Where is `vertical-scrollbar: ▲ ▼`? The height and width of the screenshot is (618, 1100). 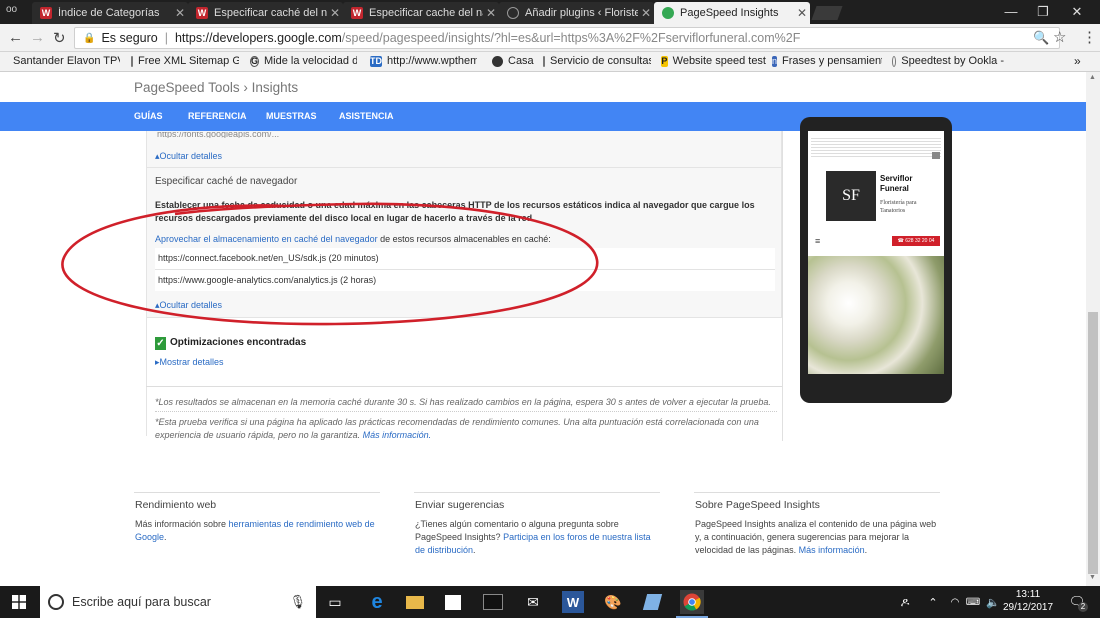
vertical-scrollbar: ▲ ▼ is located at coordinates (1093, 329).